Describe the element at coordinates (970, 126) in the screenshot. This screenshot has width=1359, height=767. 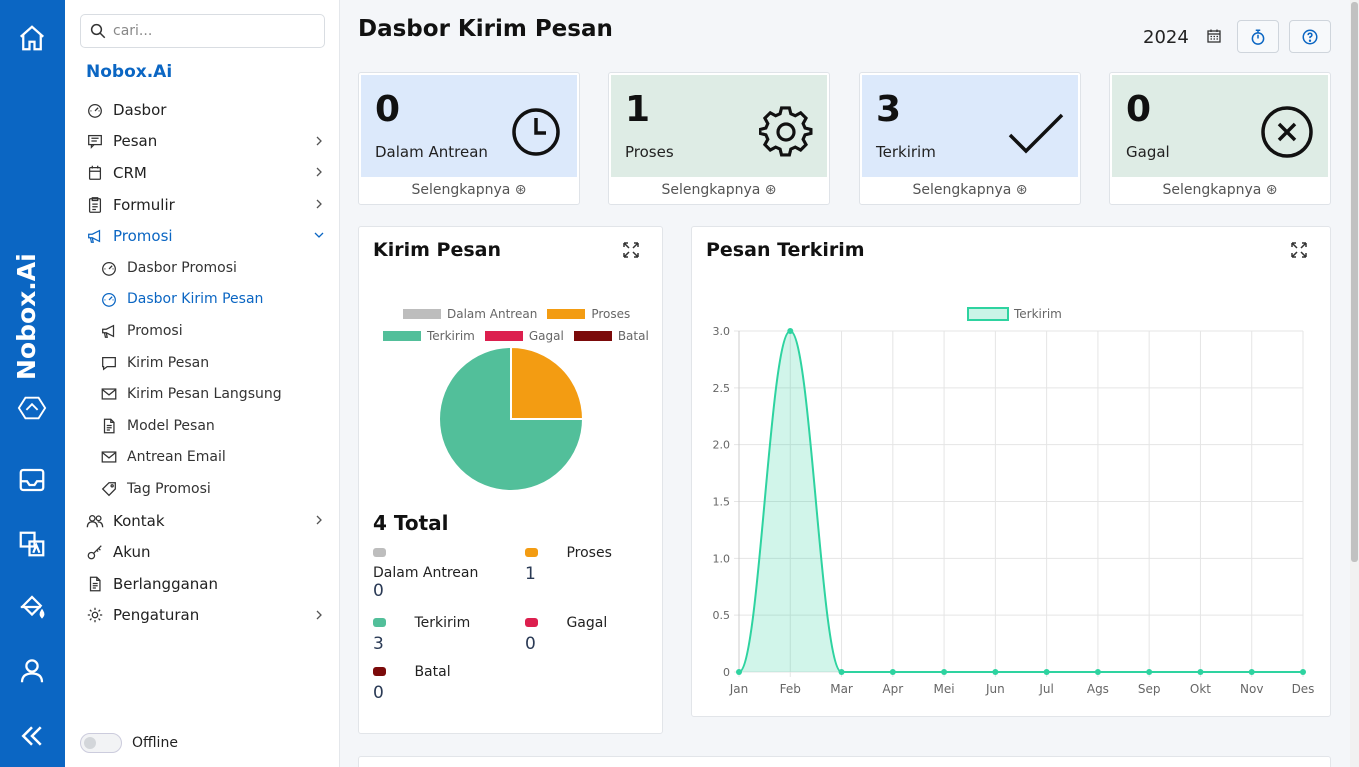
I see `stat-card-body: 3 Terkirim` at that location.